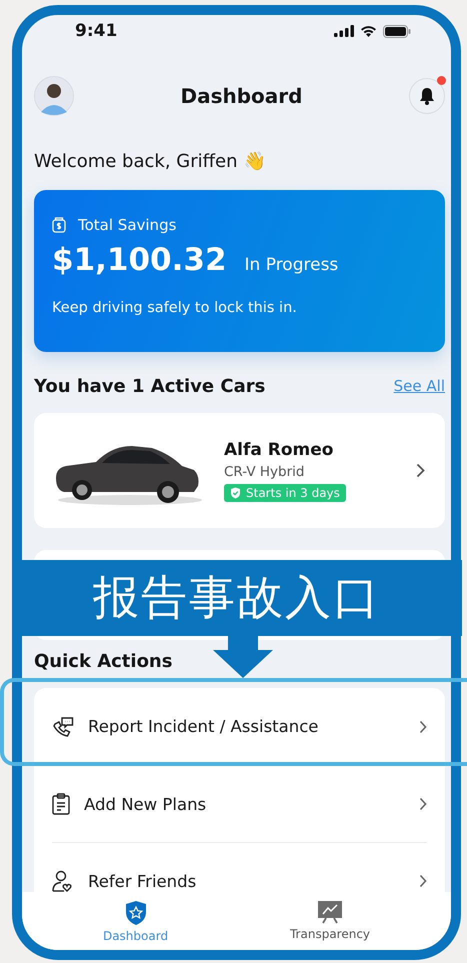  Describe the element at coordinates (344, 31) in the screenshot. I see `signal-icon` at that location.